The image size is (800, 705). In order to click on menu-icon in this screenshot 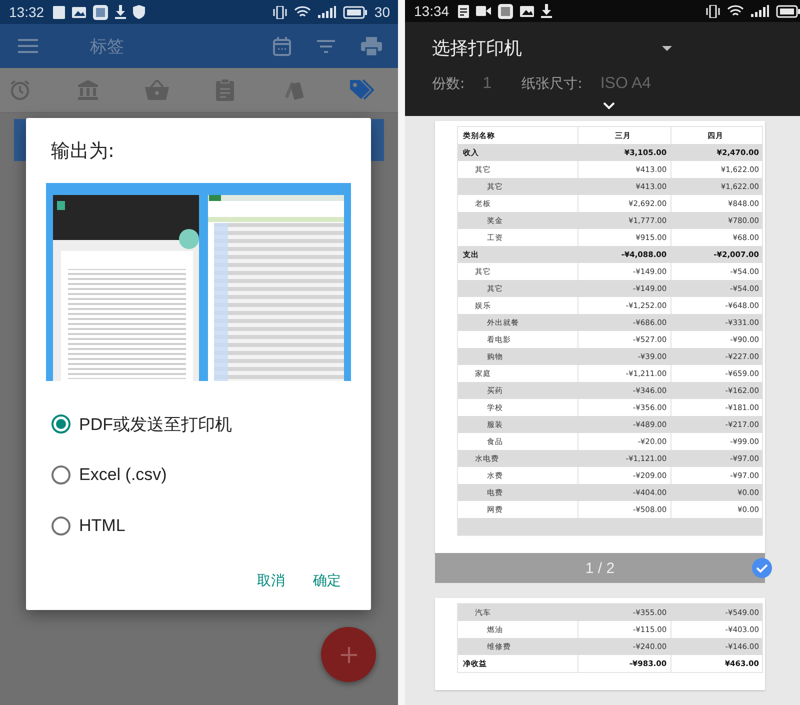, I will do `click(28, 46)`.